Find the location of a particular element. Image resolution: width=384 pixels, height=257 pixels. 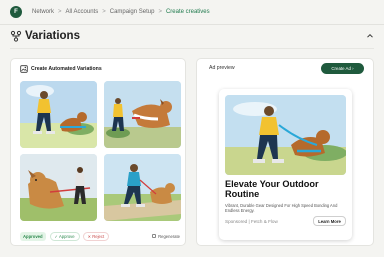

automated-variations-title: Create Automated Variations is located at coordinates (66, 69).